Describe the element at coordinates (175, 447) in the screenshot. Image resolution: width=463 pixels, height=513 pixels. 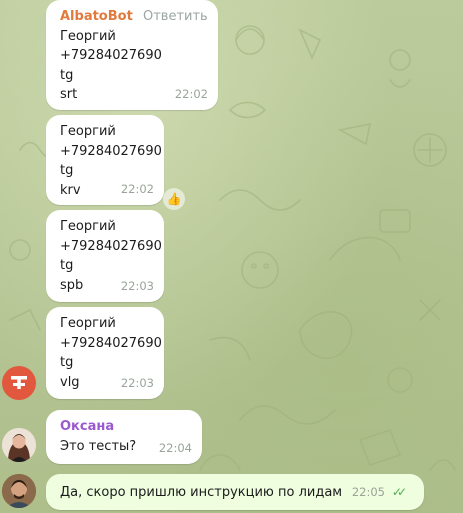
I see `message-time: 22:04` at that location.